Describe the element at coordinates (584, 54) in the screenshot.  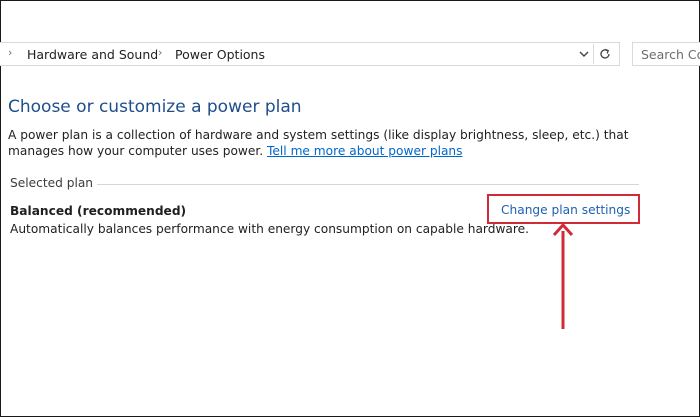
I see `chevron-down-icon` at that location.